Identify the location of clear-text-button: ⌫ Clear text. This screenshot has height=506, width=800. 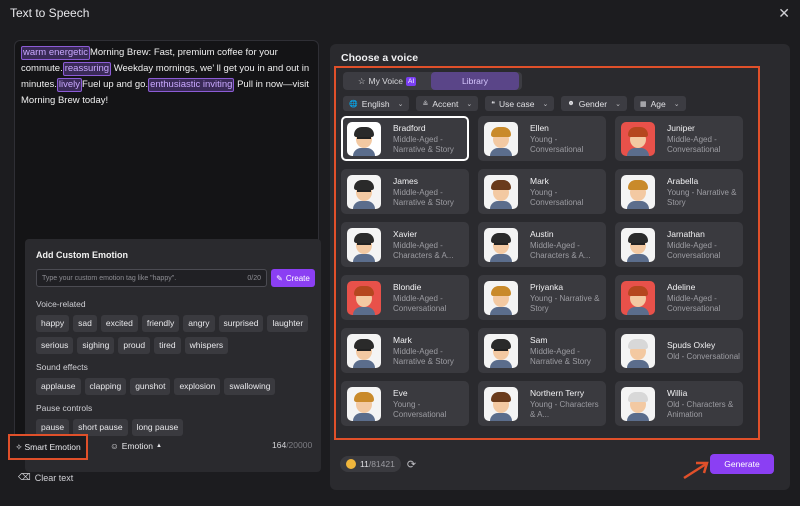
(45, 477).